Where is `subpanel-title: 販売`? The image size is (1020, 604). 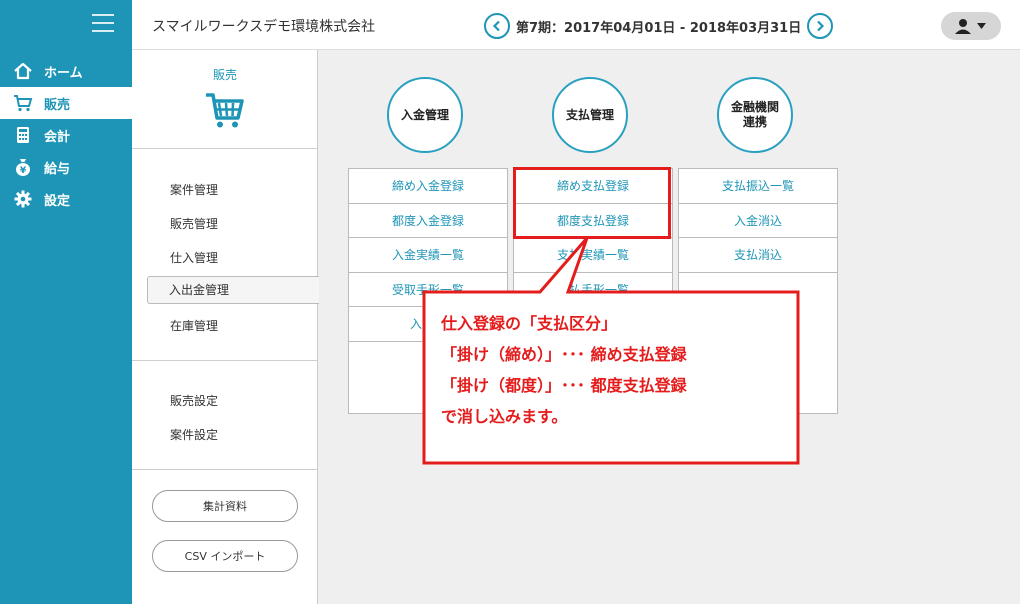 subpanel-title: 販売 is located at coordinates (224, 75).